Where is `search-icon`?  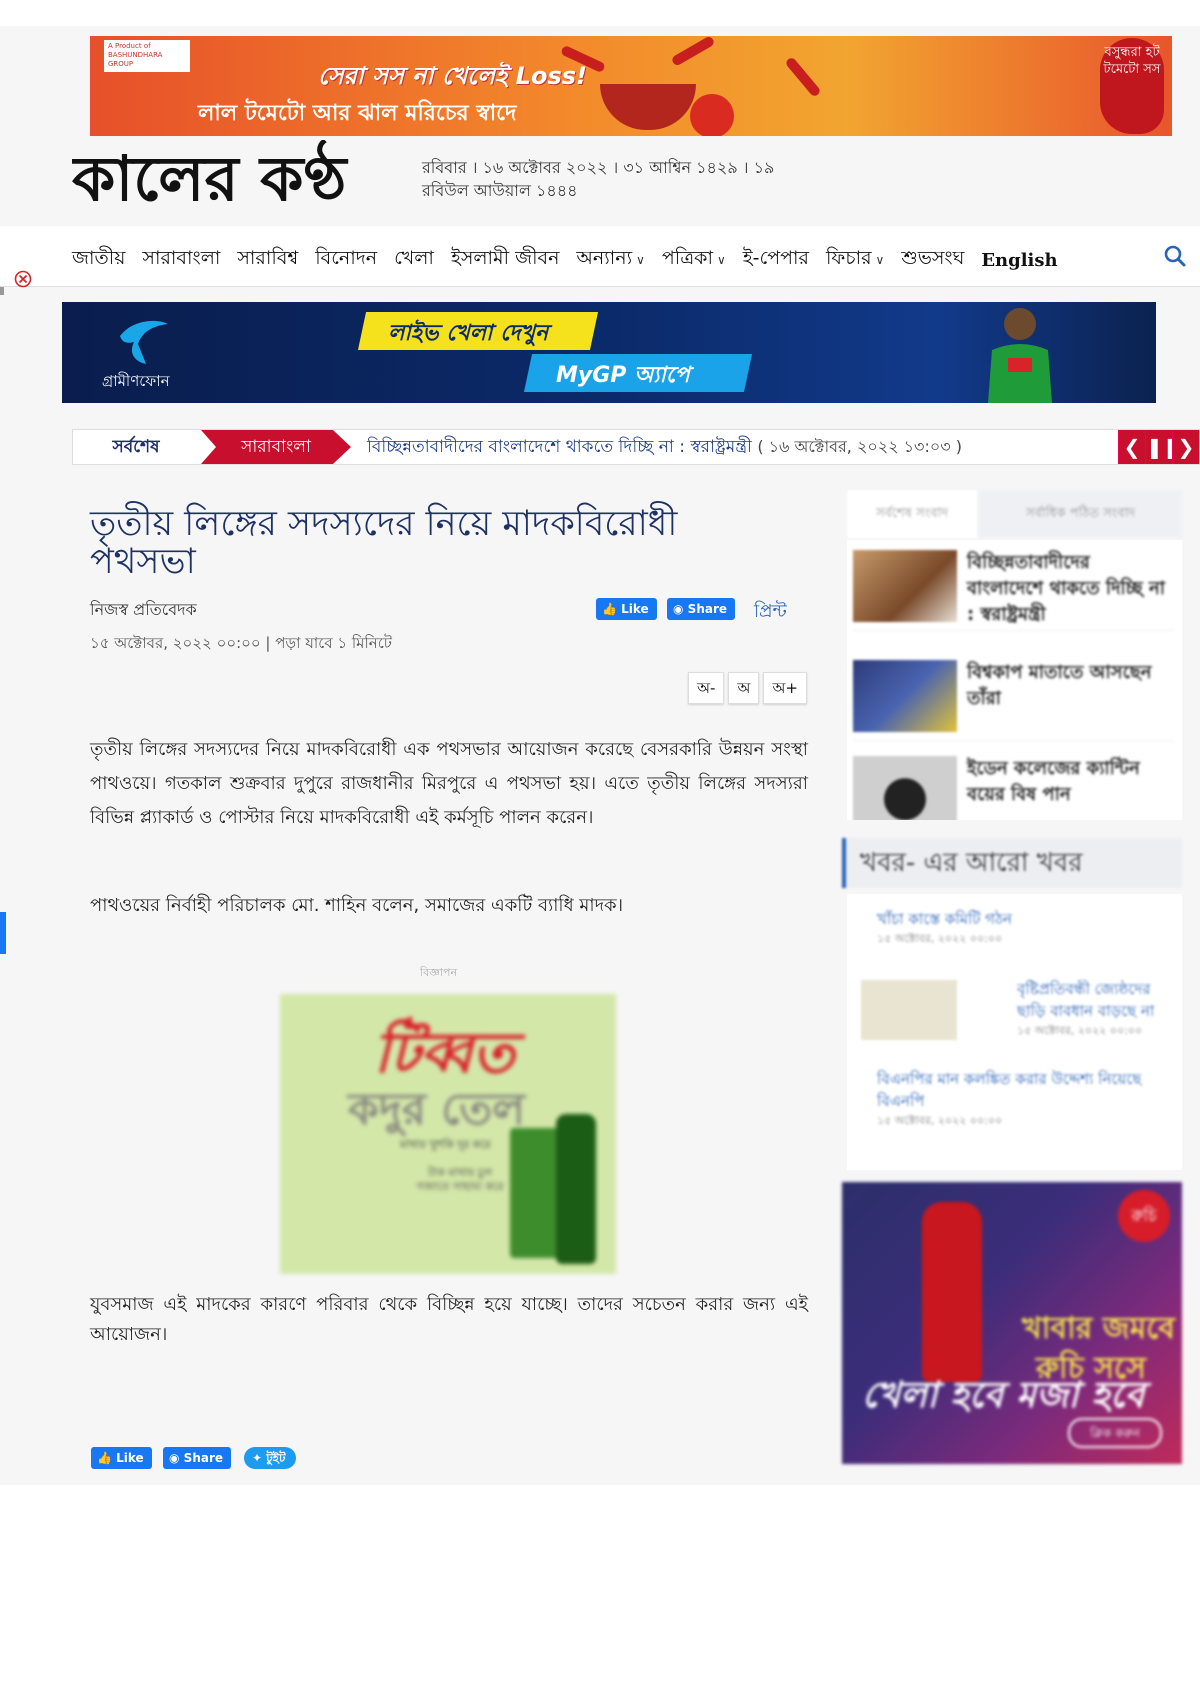 search-icon is located at coordinates (1175, 256).